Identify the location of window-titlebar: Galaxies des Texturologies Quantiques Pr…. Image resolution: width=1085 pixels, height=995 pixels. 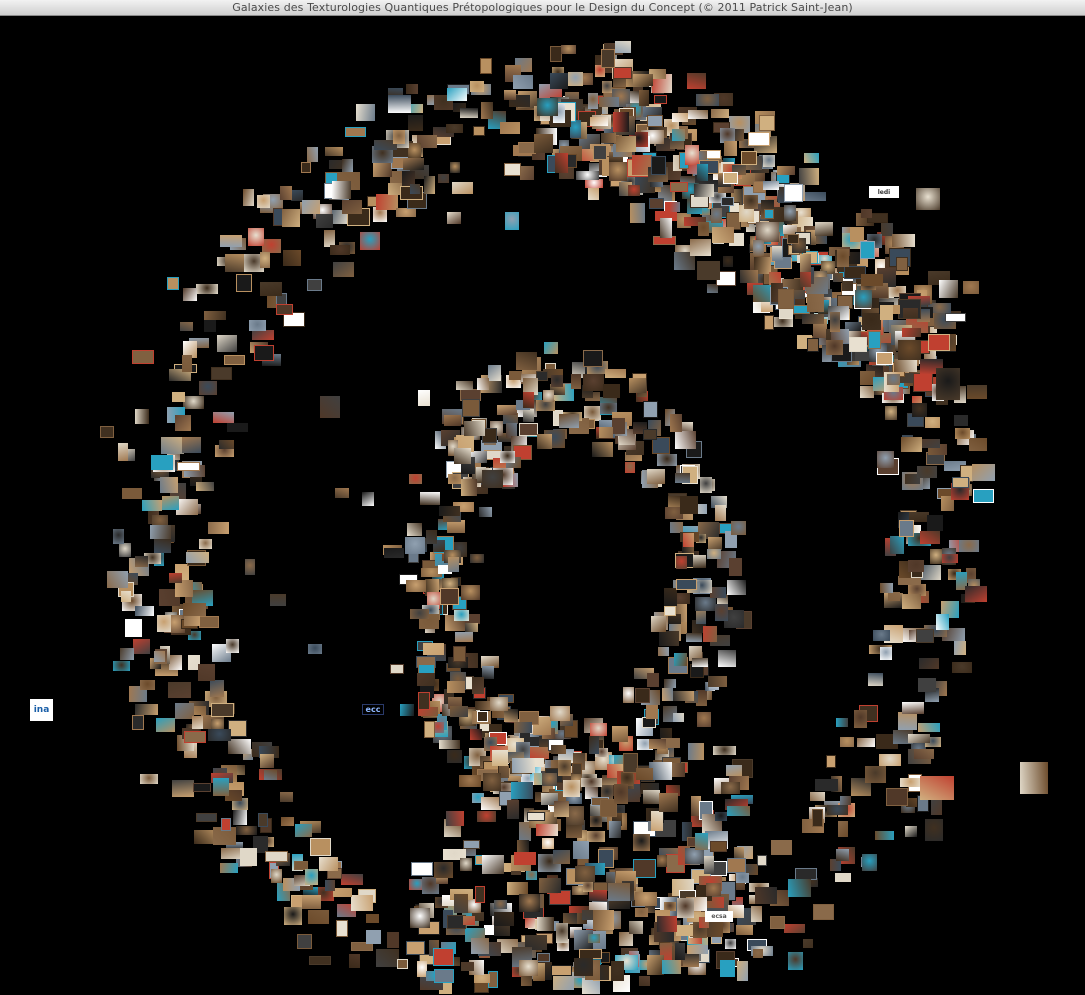
(542, 8).